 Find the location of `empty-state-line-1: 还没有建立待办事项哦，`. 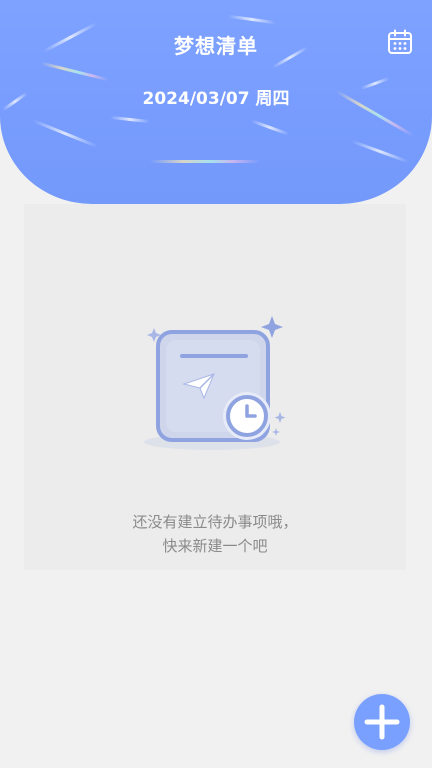

empty-state-line-1: 还没有建立待办事项哦， is located at coordinates (215, 522).